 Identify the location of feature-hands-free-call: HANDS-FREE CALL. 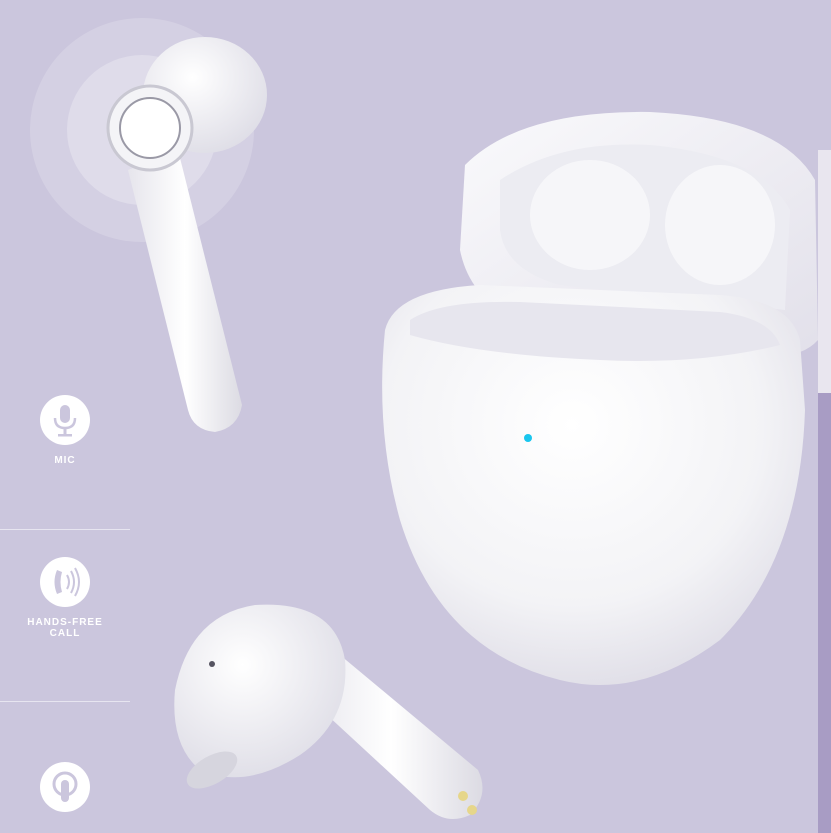
(65, 598).